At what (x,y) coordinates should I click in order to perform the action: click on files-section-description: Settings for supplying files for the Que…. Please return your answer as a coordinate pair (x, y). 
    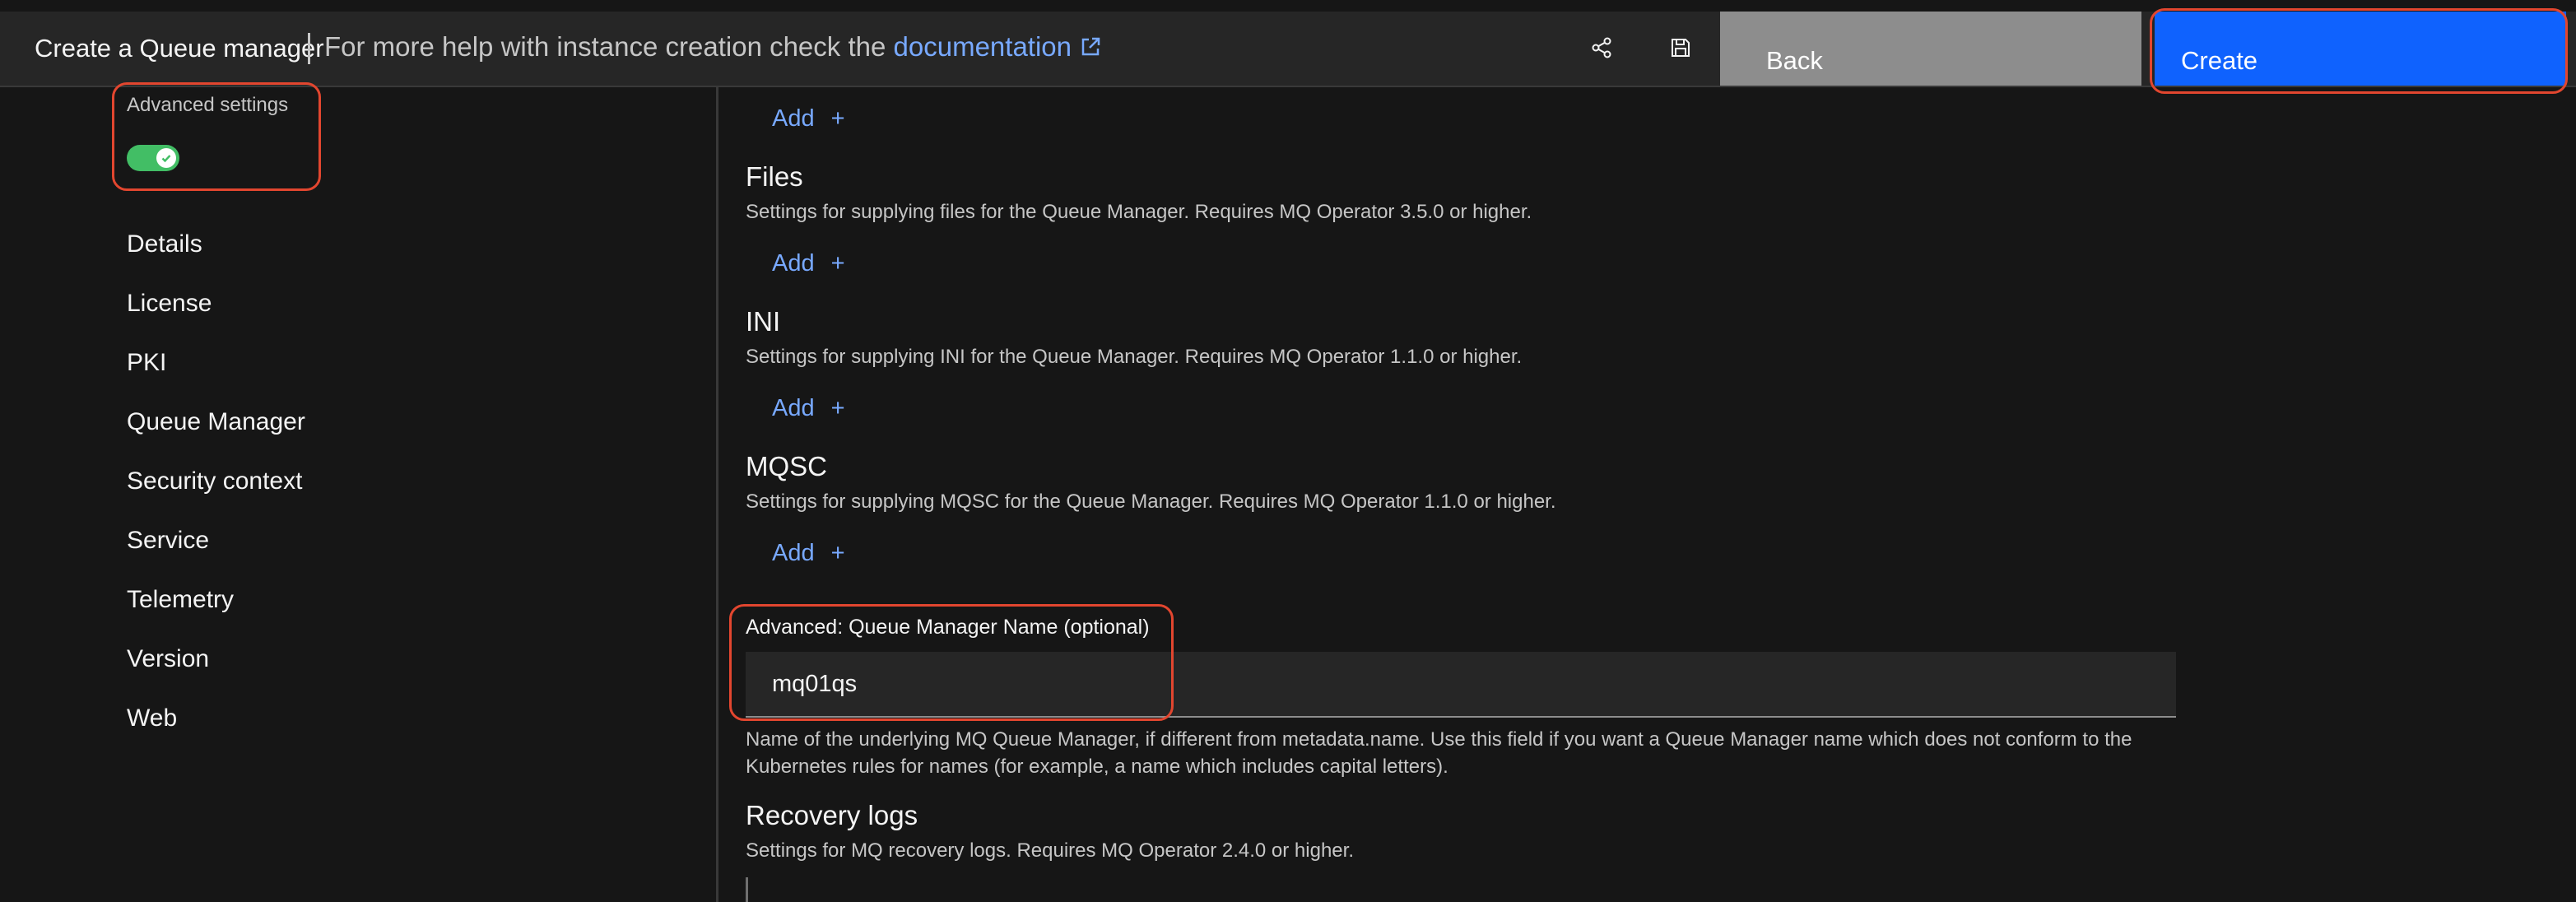
    Looking at the image, I should click on (1139, 212).